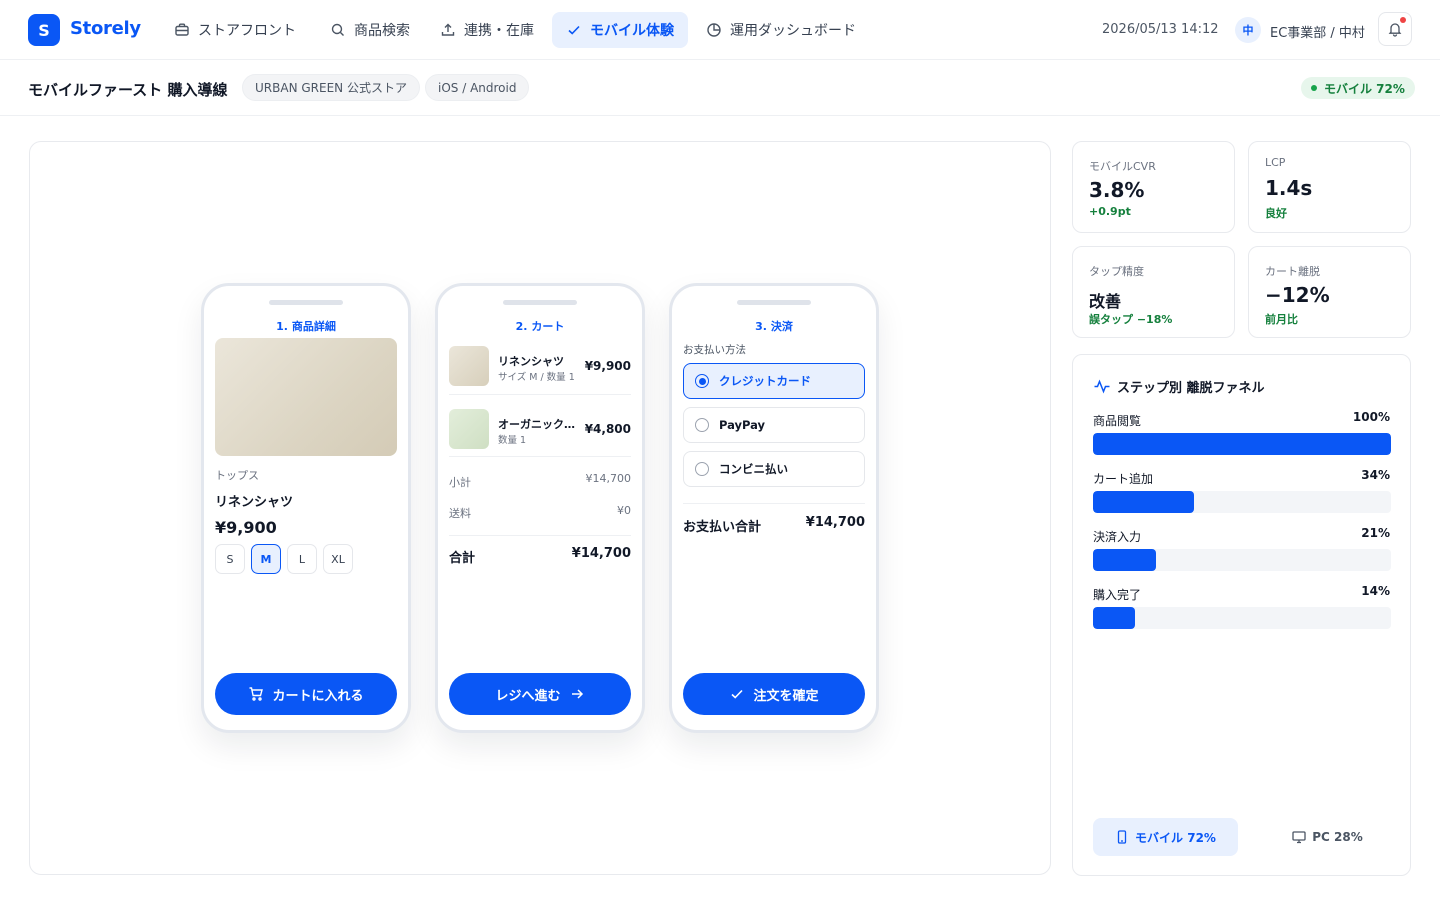 The width and height of the screenshot is (1440, 900). I want to click on arrow-right-icon, so click(577, 694).